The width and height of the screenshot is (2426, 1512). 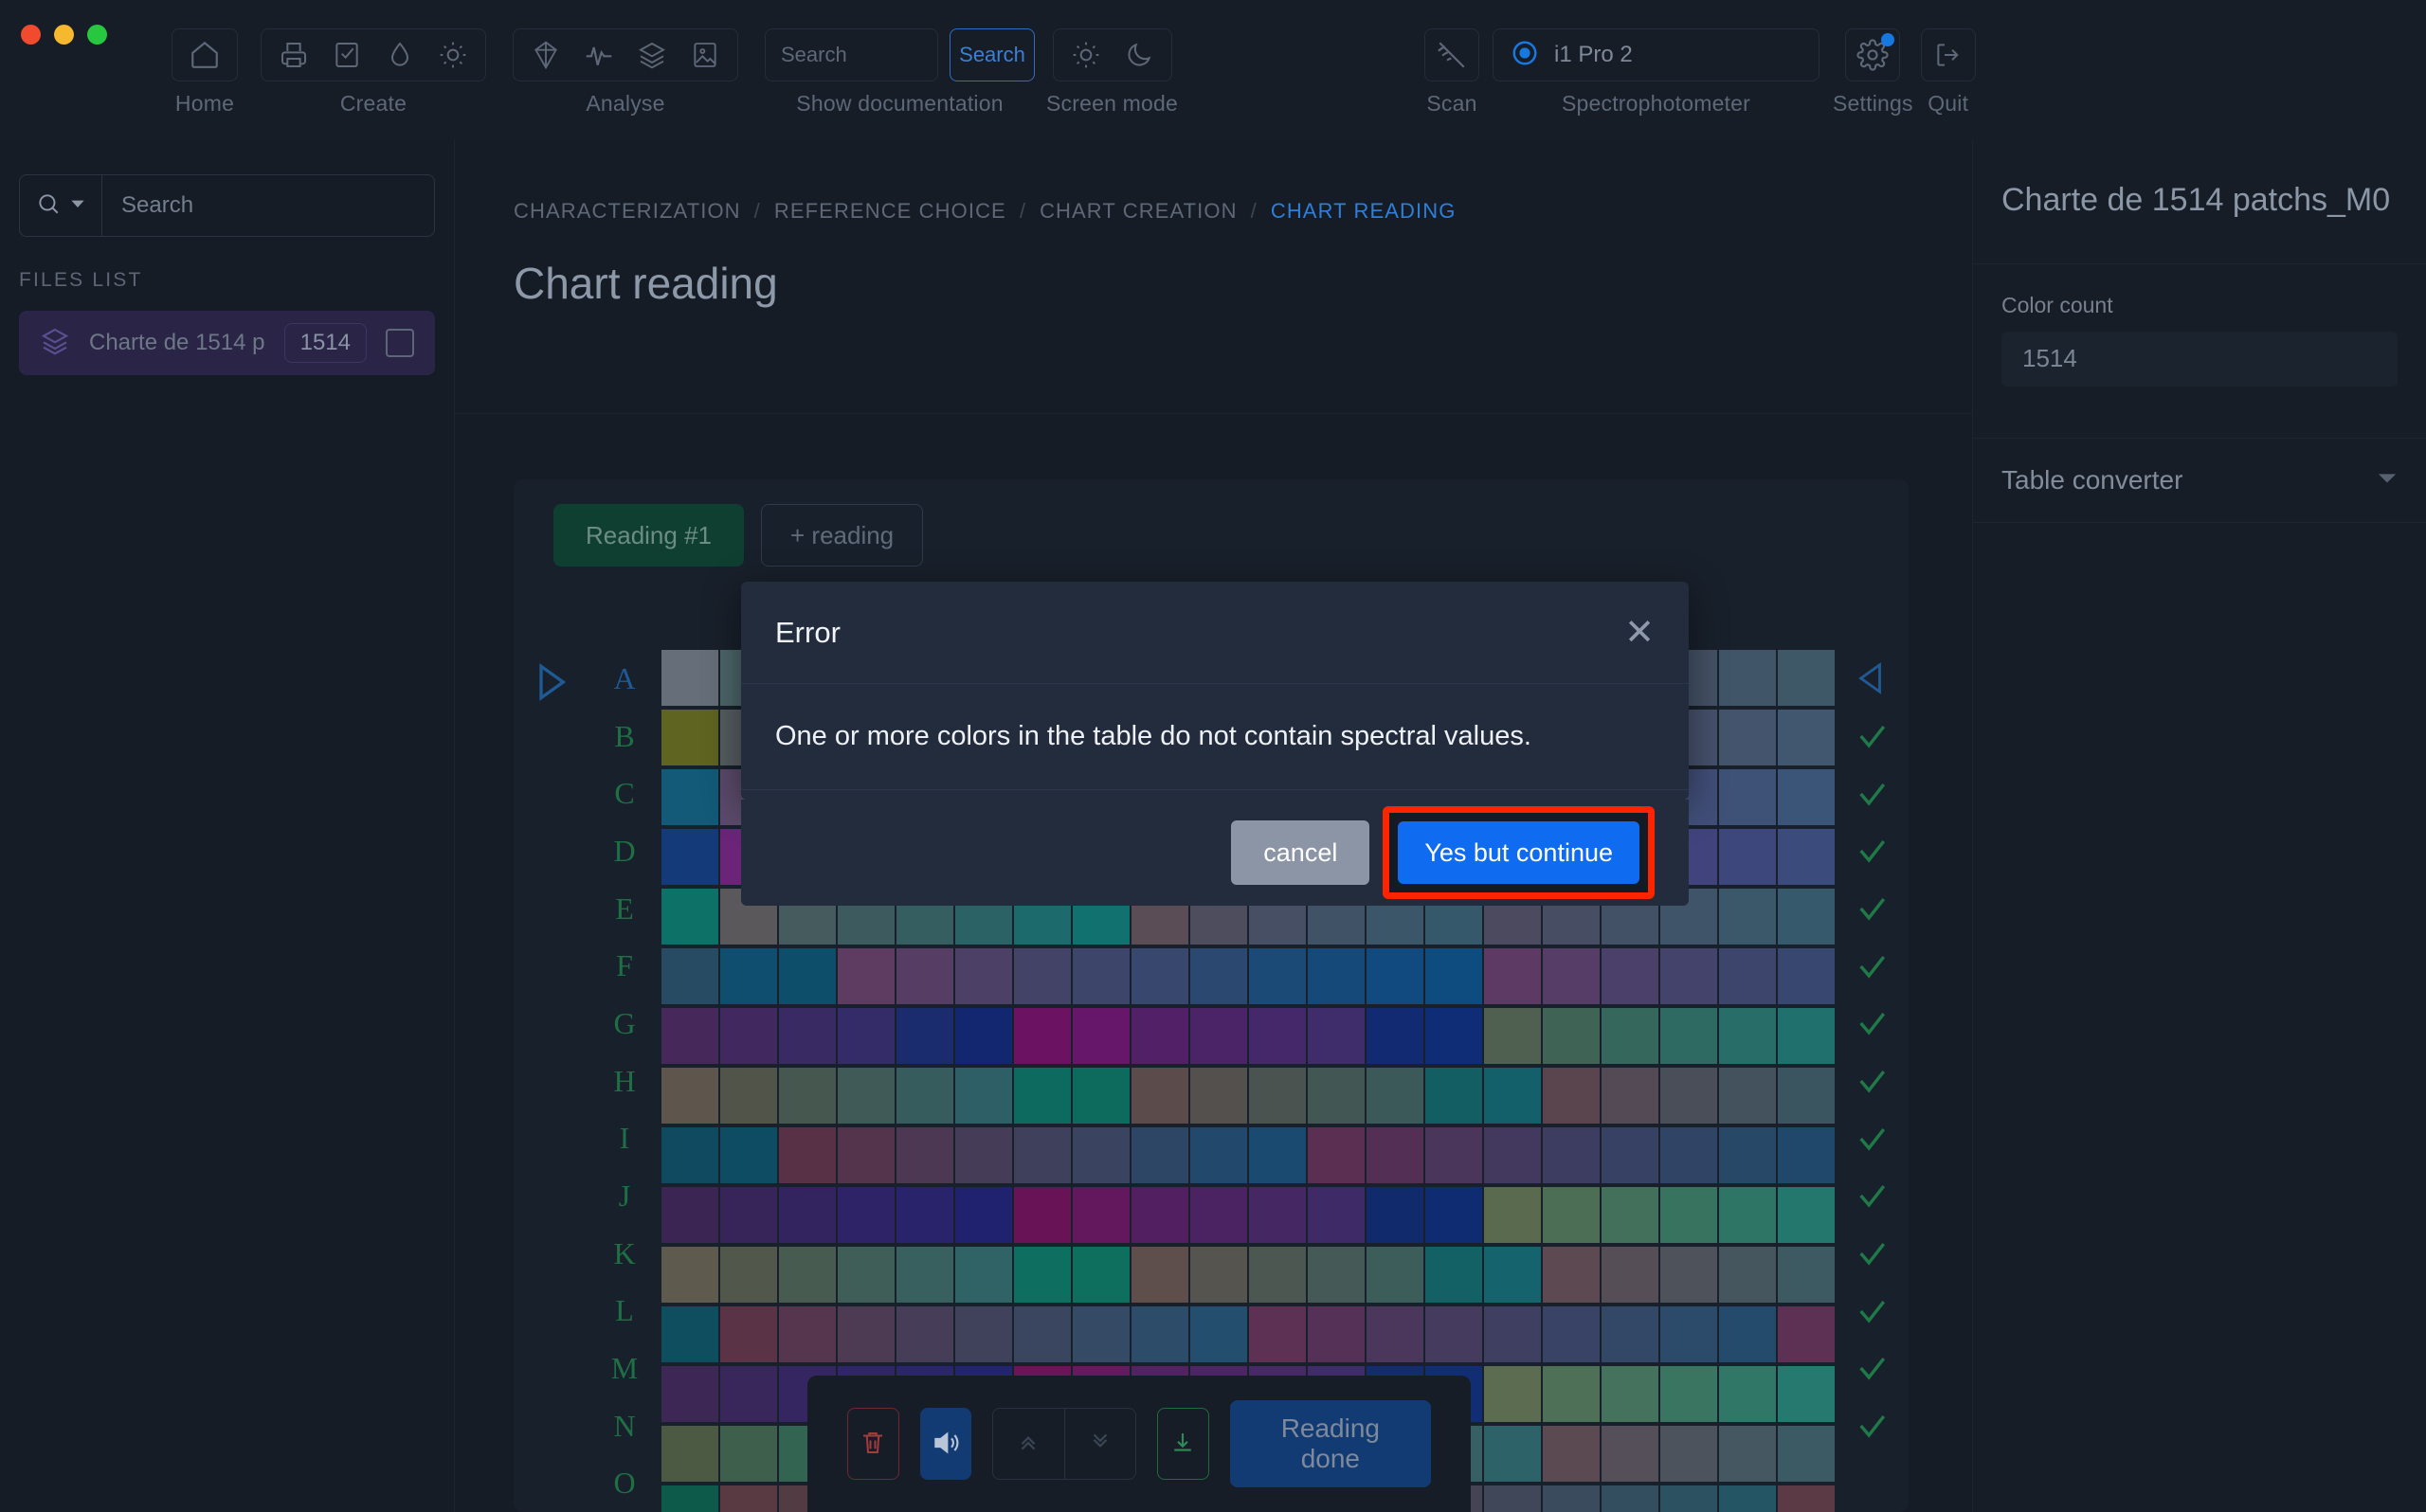 What do you see at coordinates (1948, 55) in the screenshot?
I see `logout-icon` at bounding box center [1948, 55].